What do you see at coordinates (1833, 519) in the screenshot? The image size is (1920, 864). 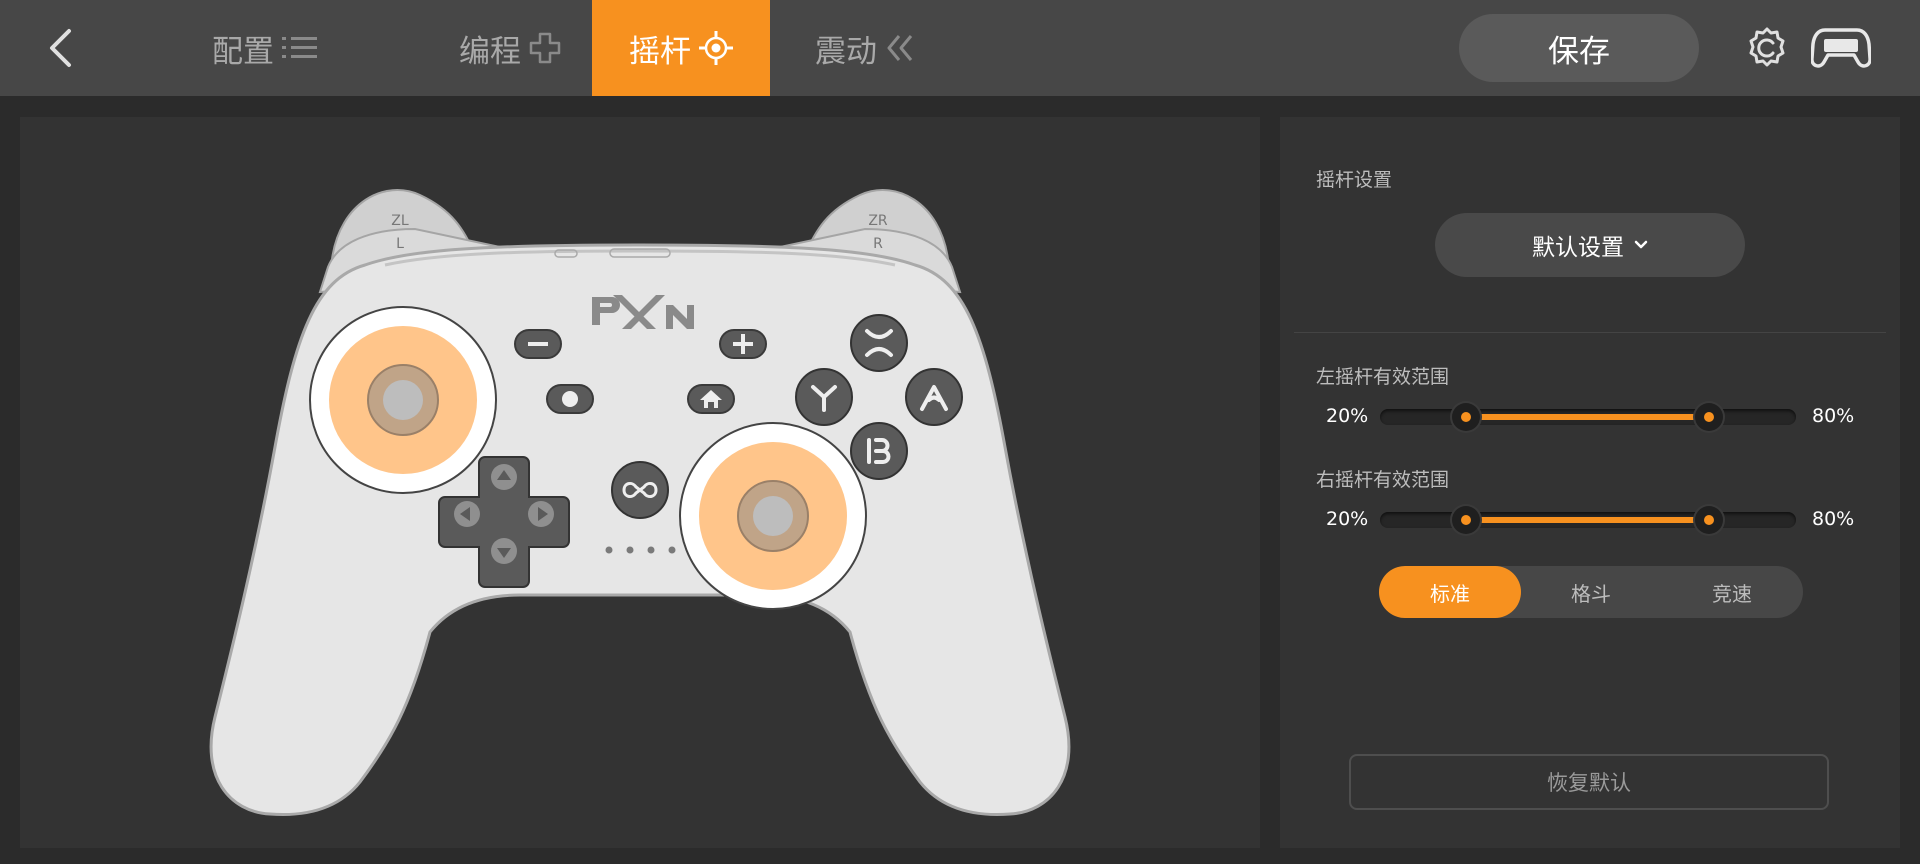 I see `right-range-max-value: 80%` at bounding box center [1833, 519].